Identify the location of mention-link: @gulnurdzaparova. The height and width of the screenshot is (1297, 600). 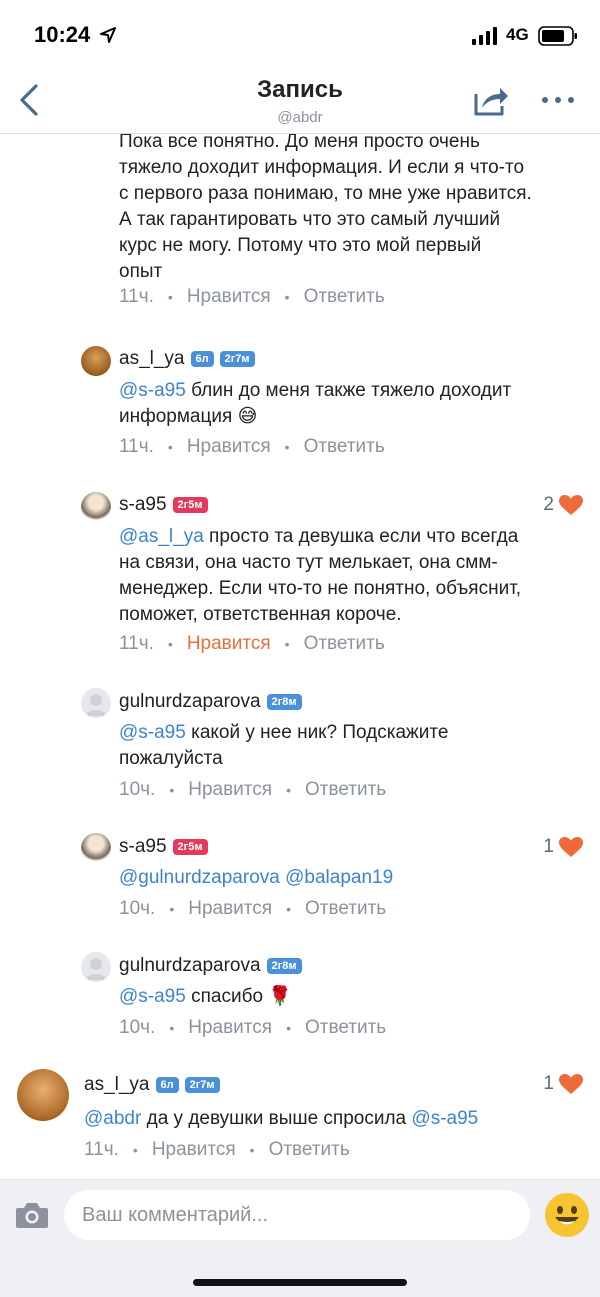
(199, 877).